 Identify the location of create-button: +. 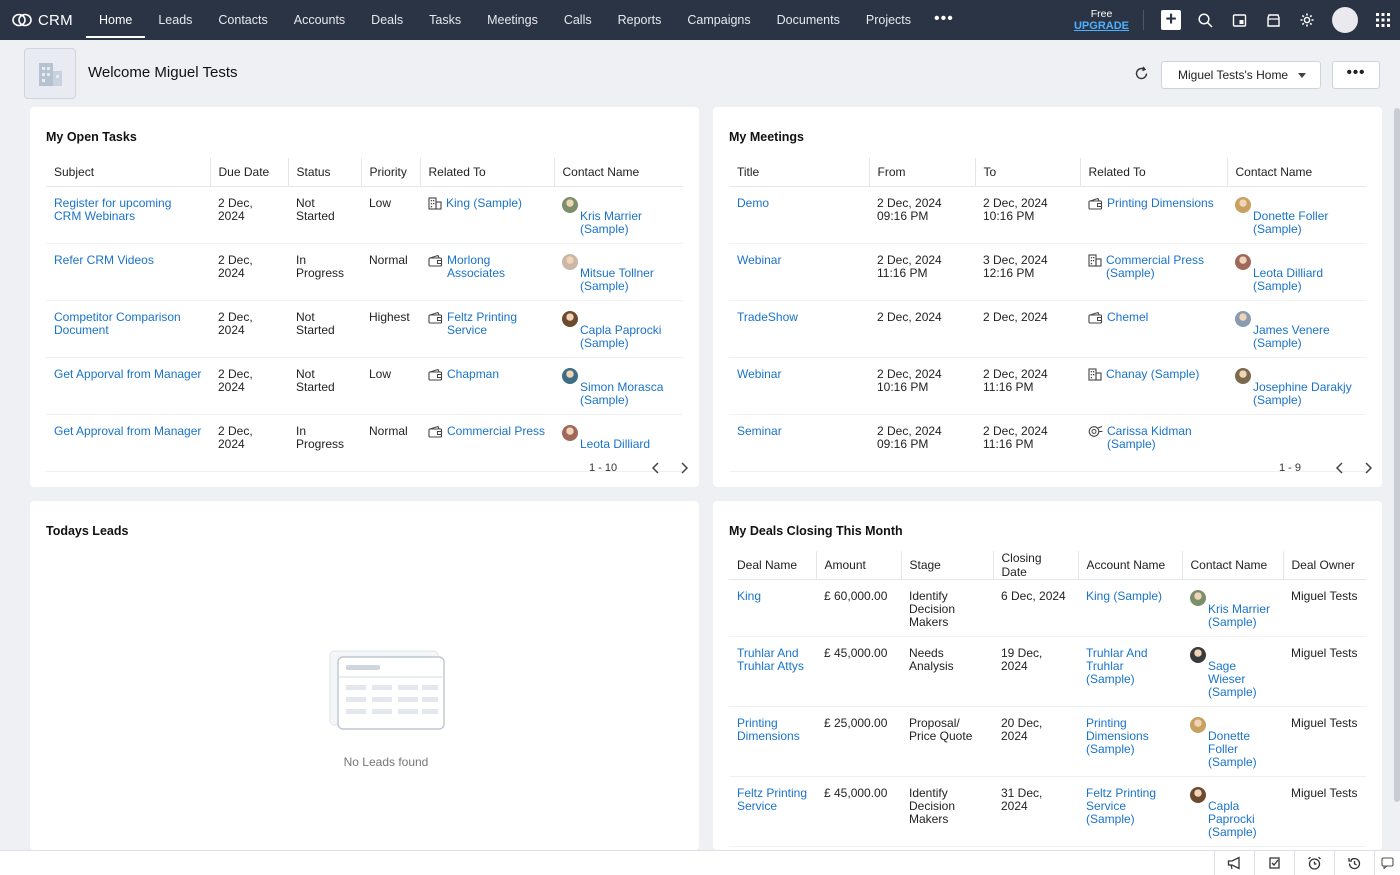
(1171, 20).